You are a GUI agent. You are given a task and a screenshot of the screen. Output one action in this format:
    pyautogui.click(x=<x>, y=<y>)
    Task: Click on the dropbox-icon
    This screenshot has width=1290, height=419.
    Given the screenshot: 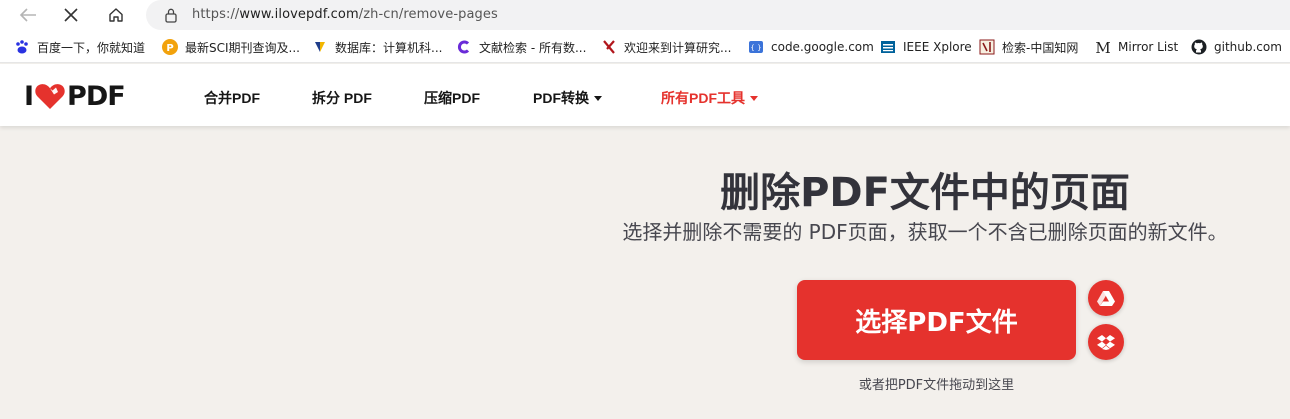 What is the action you would take?
    pyautogui.click(x=1106, y=342)
    